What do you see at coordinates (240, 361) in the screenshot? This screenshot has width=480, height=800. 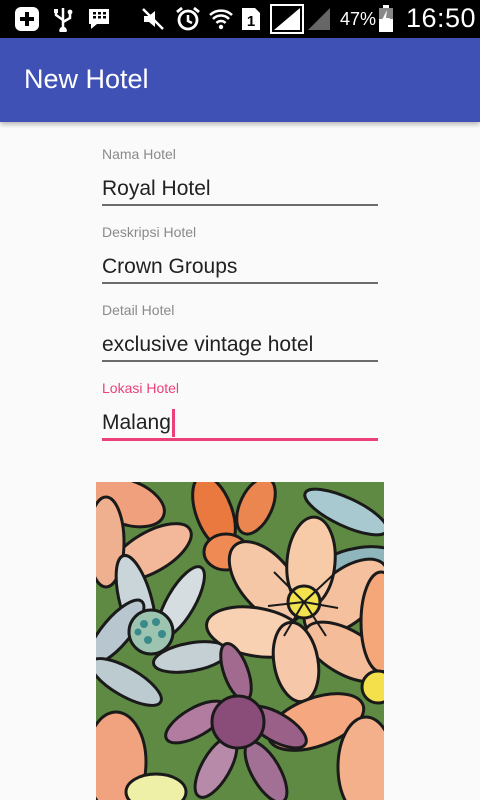 I see `detail-hotel-underline` at bounding box center [240, 361].